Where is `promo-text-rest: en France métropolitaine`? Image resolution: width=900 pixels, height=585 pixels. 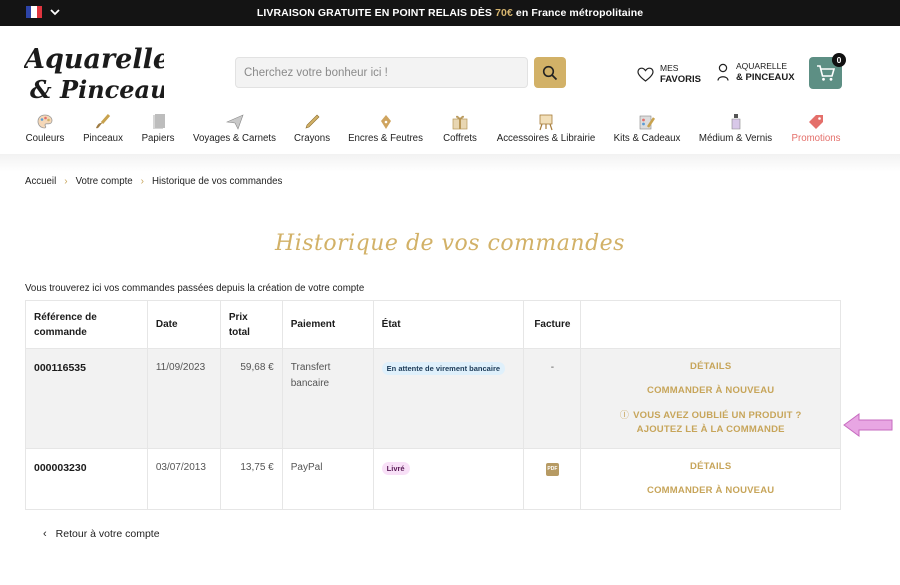 promo-text-rest: en France métropolitaine is located at coordinates (578, 13).